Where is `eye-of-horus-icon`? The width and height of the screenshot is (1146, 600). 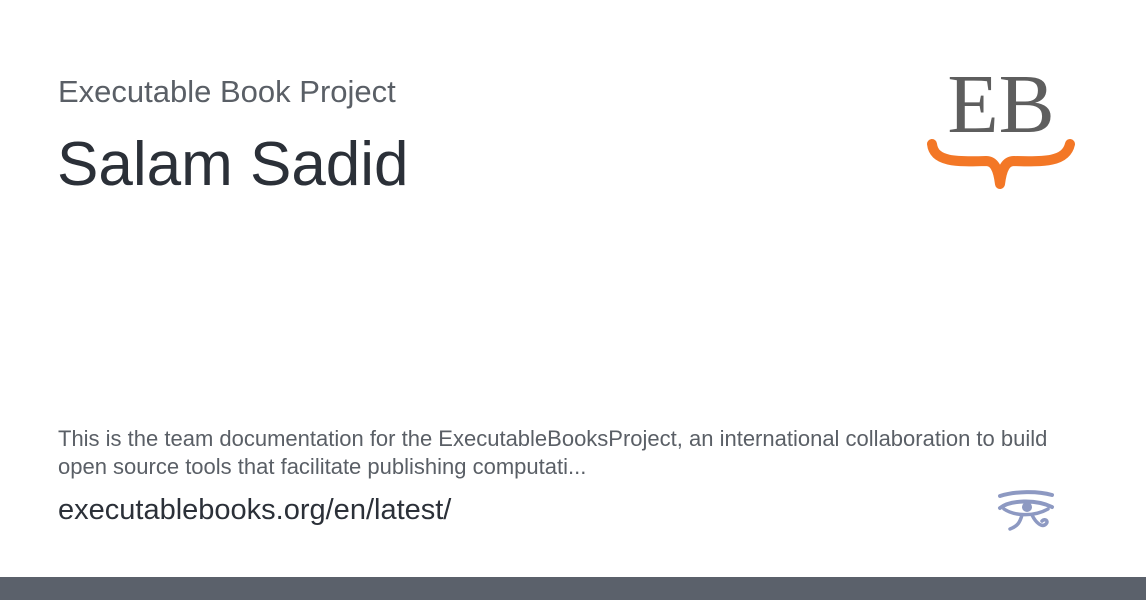
eye-of-horus-icon is located at coordinates (1026, 510).